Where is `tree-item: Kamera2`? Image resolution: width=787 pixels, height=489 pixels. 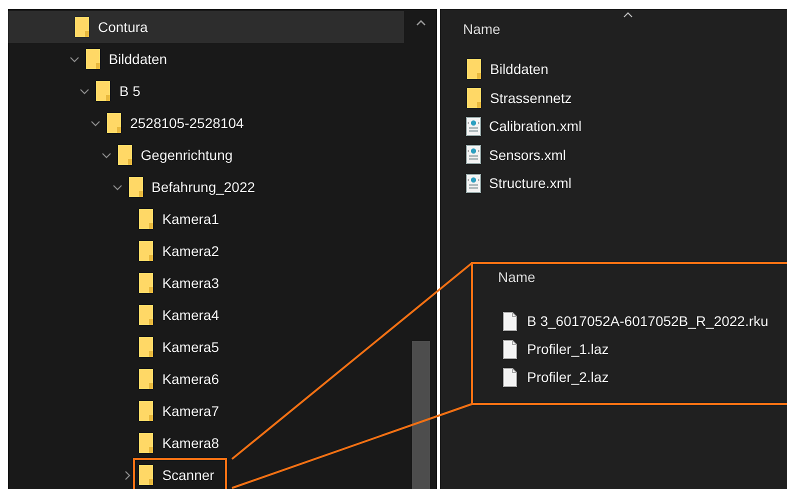 tree-item: Kamera2 is located at coordinates (206, 251).